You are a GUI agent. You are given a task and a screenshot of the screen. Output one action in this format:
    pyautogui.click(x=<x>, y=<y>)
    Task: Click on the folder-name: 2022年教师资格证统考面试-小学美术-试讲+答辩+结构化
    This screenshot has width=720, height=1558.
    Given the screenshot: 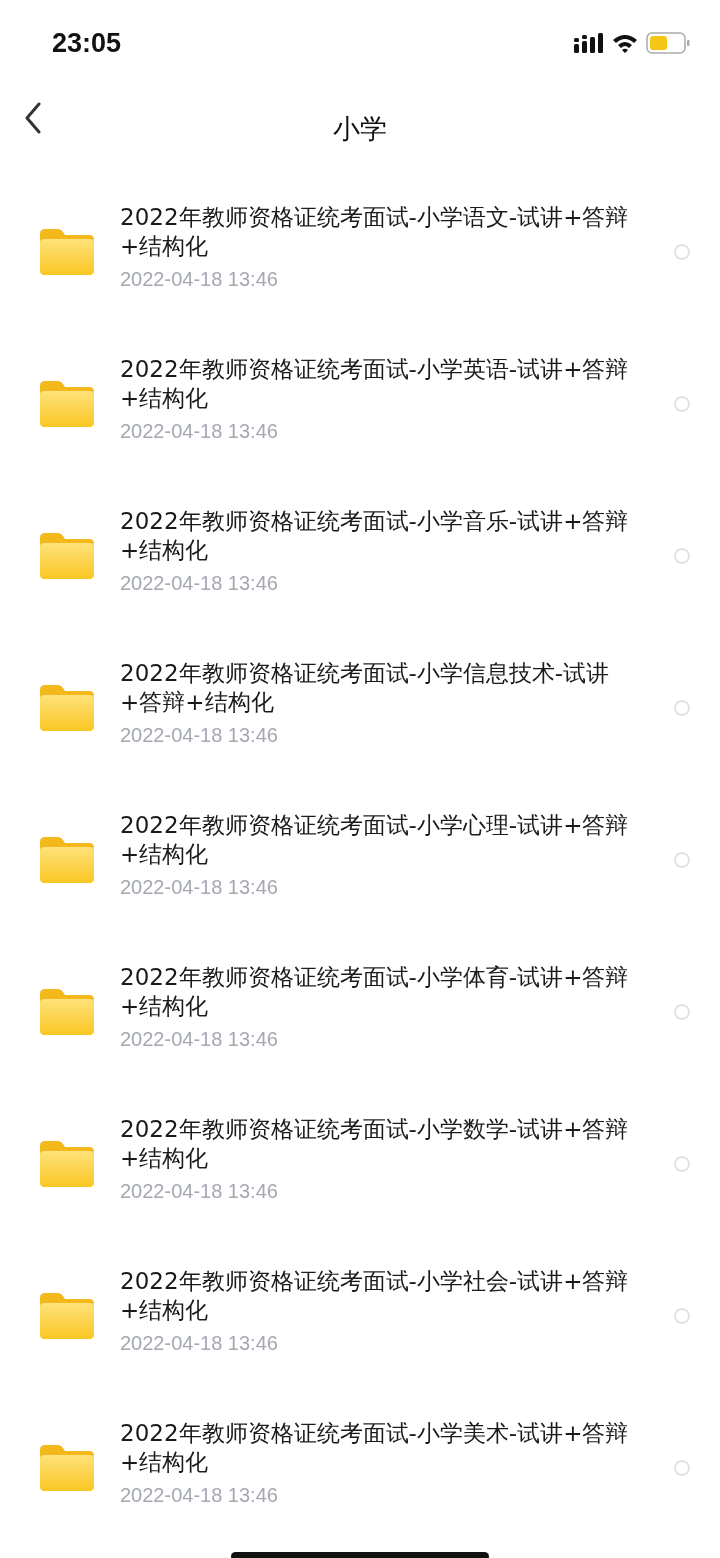 What is the action you would take?
    pyautogui.click(x=375, y=1448)
    